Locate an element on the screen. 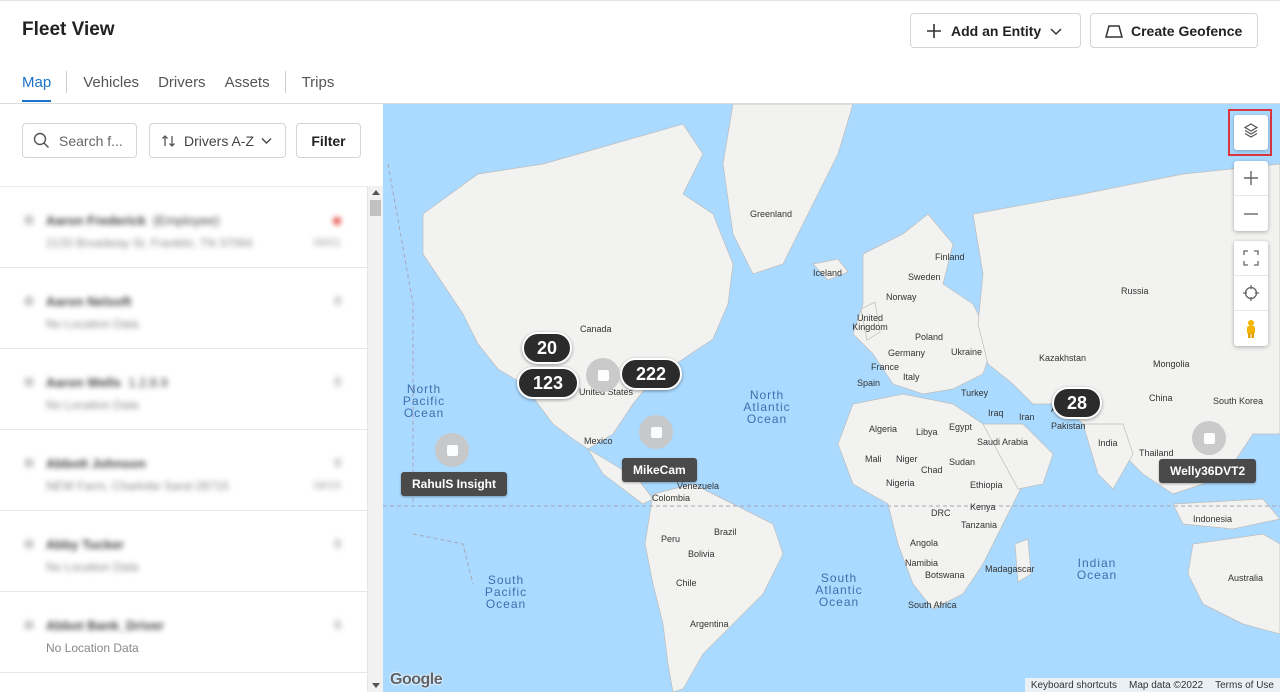  view-controls is located at coordinates (1251, 293).